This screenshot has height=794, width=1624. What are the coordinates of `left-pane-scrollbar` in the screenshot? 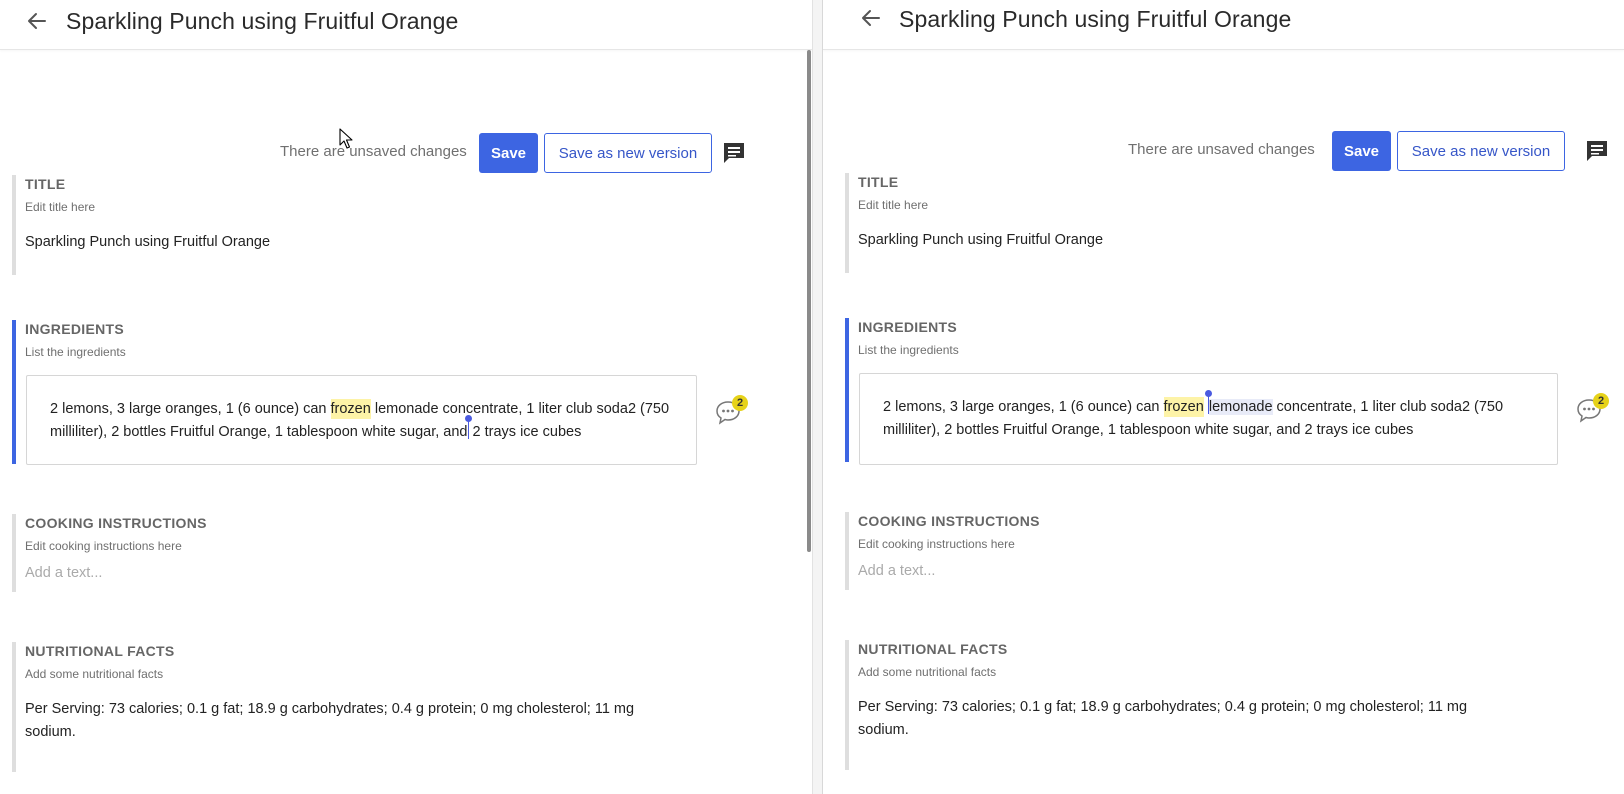 It's located at (809, 301).